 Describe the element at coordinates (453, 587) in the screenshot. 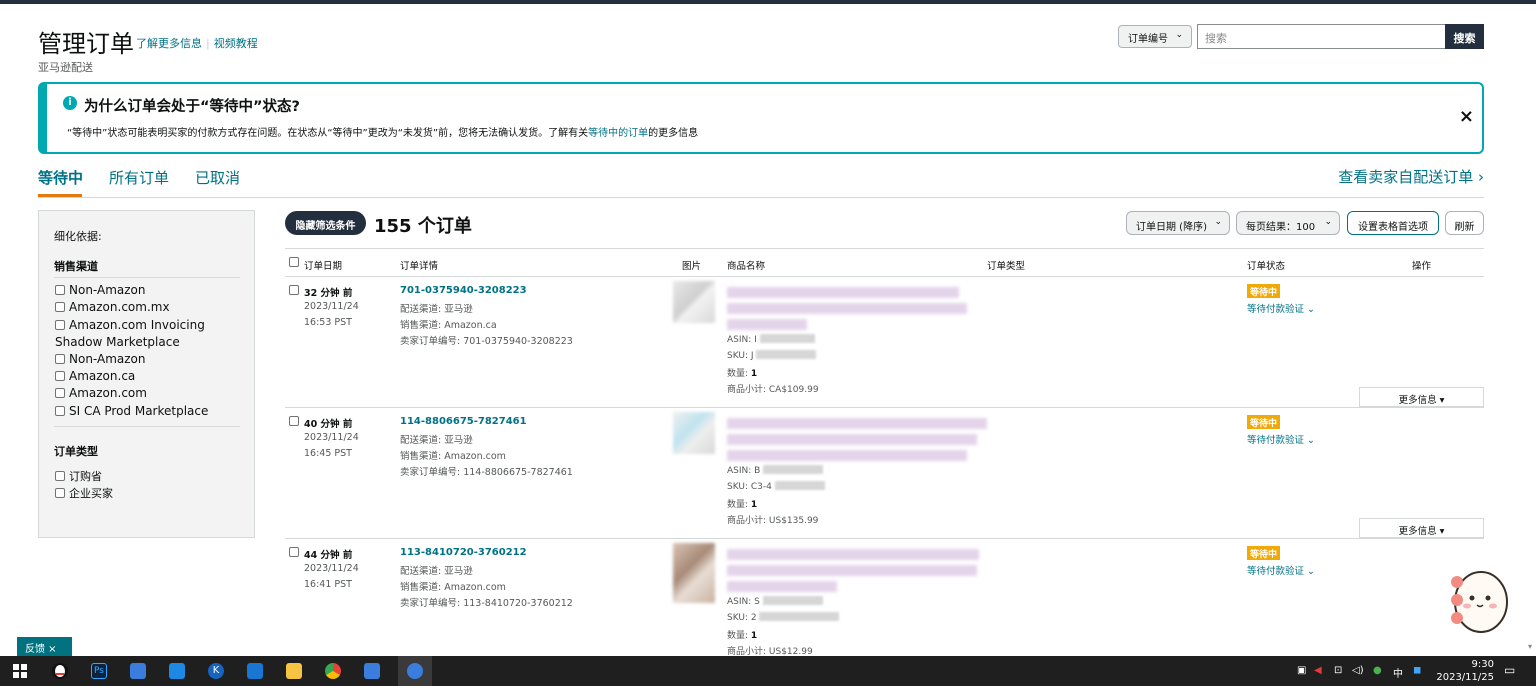

I see `sales-channel: 销售渠道: Amazon.com` at that location.